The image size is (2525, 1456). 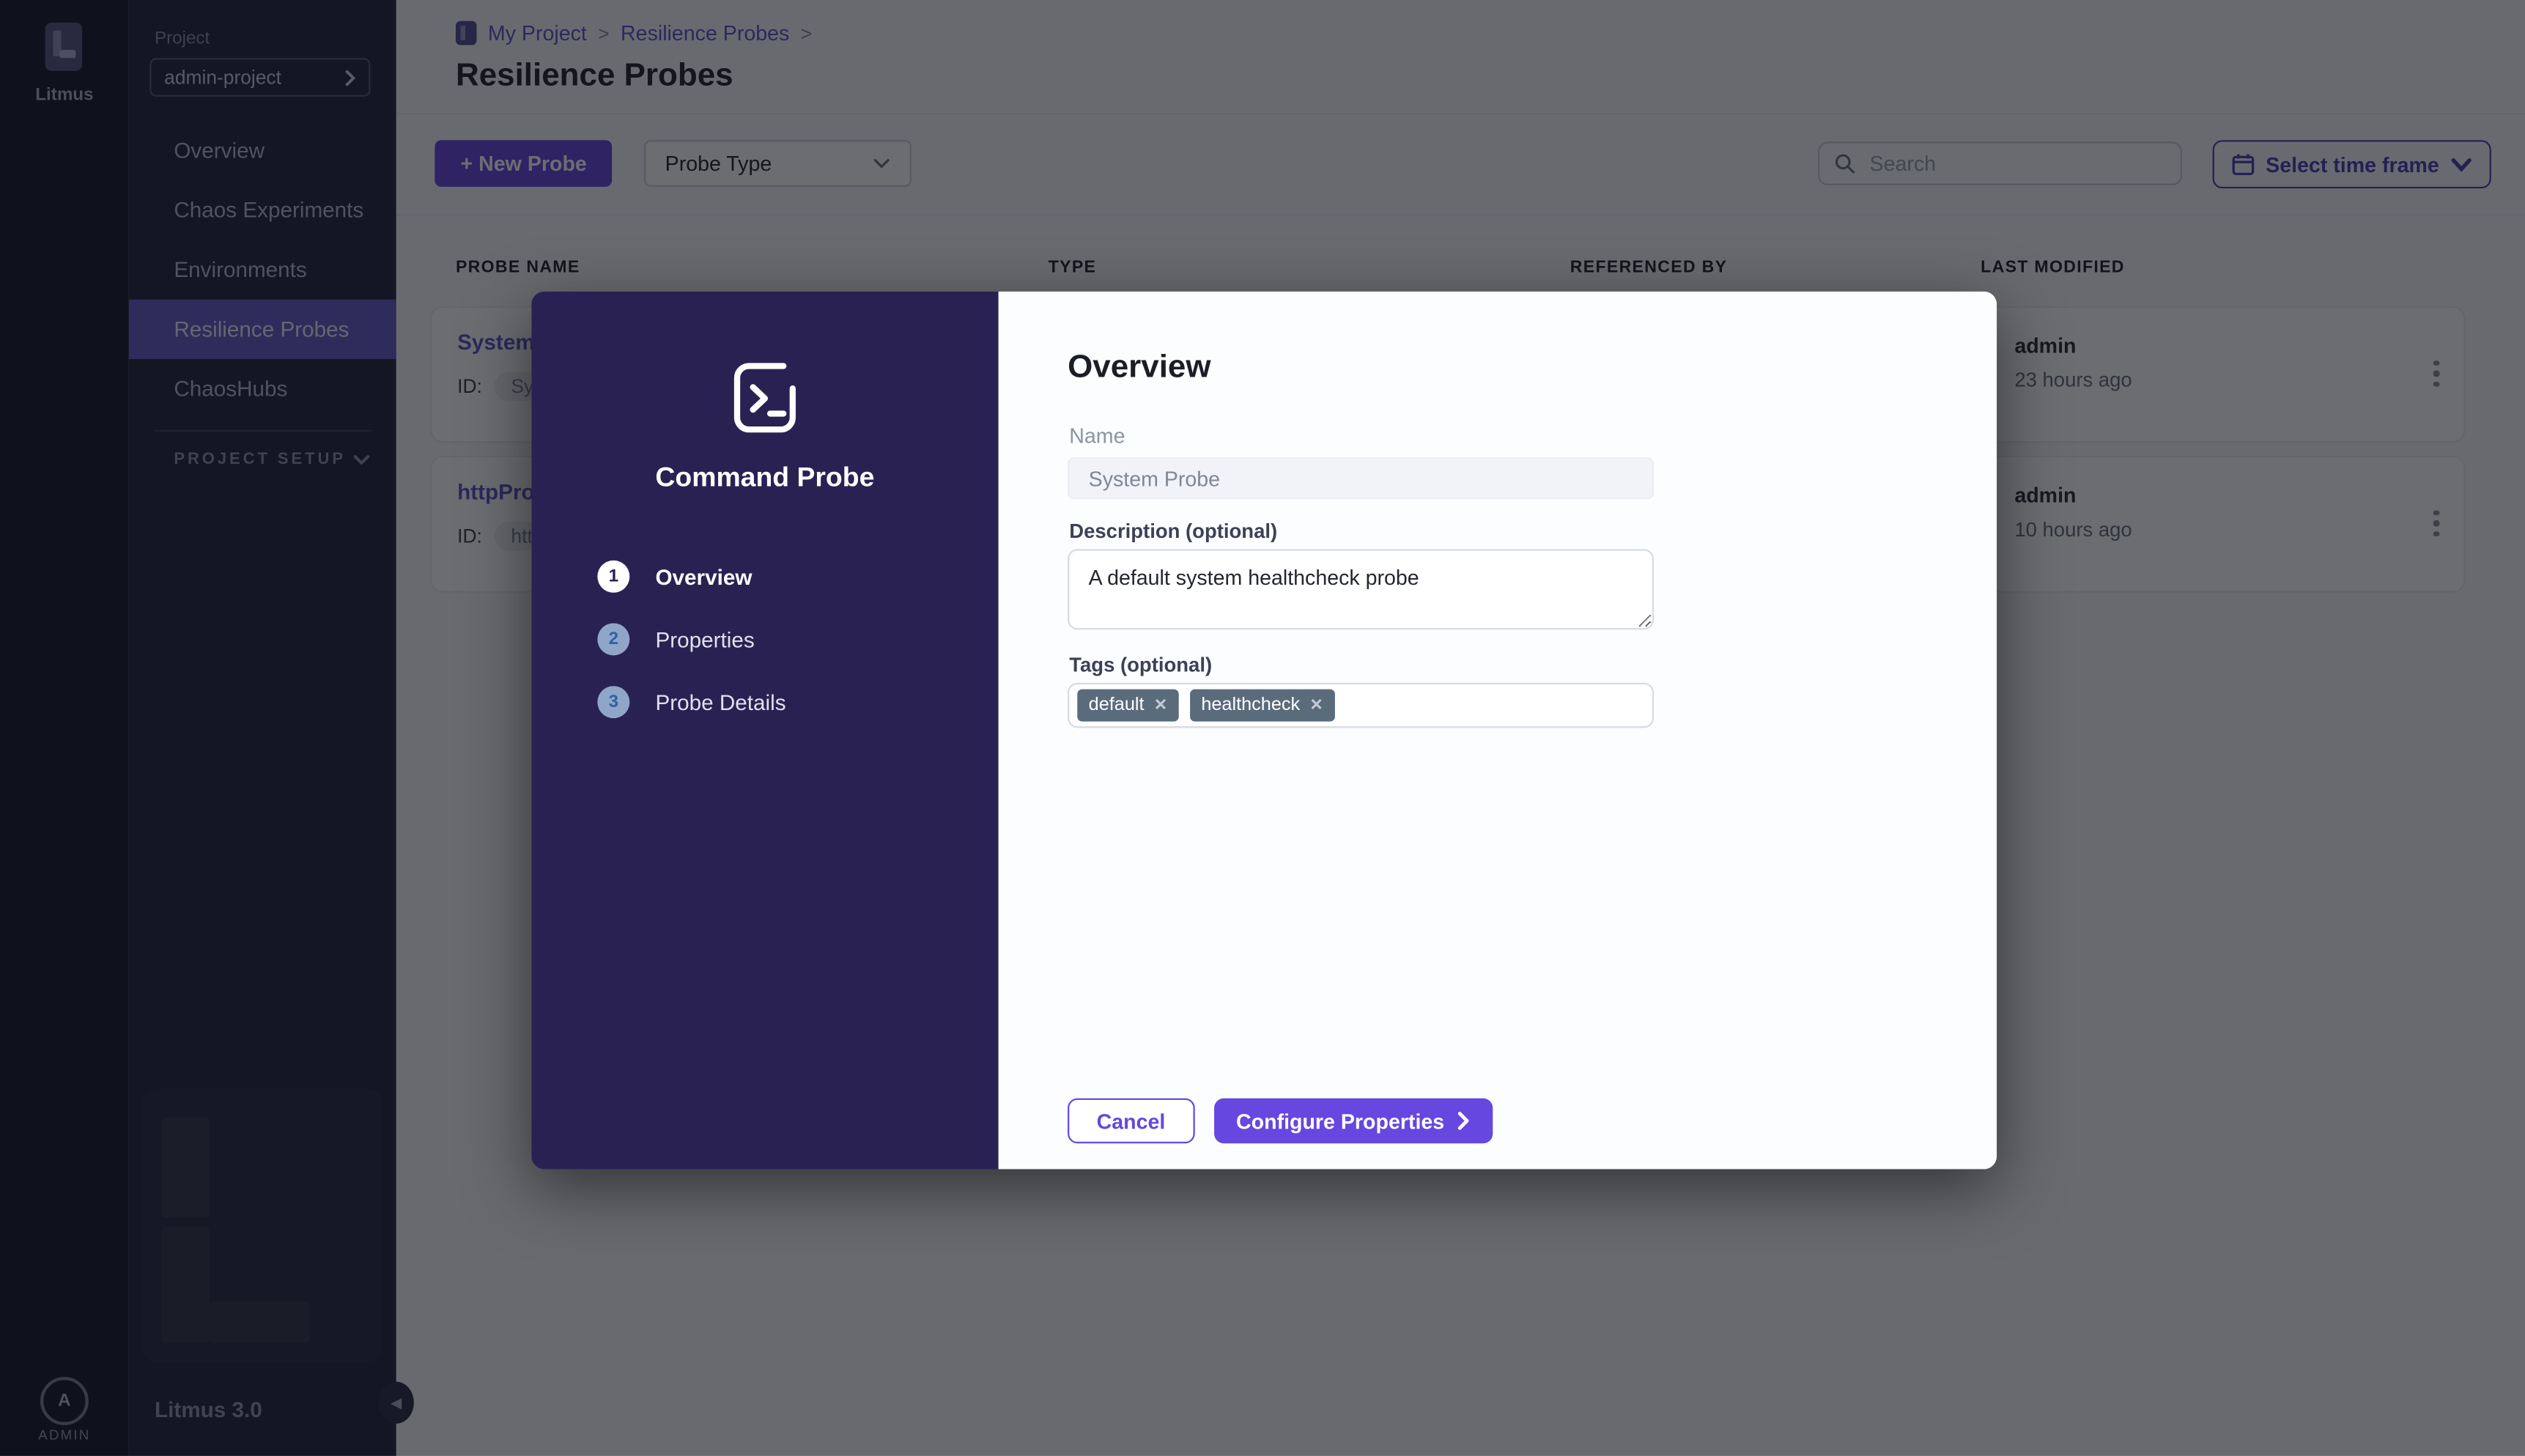 I want to click on step-label: Properties, so click(x=705, y=639).